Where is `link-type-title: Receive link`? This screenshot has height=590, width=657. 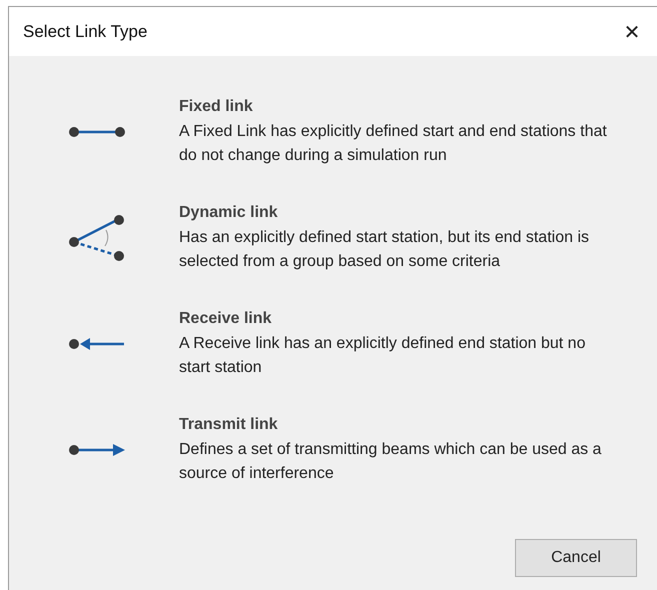 link-type-title: Receive link is located at coordinates (225, 319).